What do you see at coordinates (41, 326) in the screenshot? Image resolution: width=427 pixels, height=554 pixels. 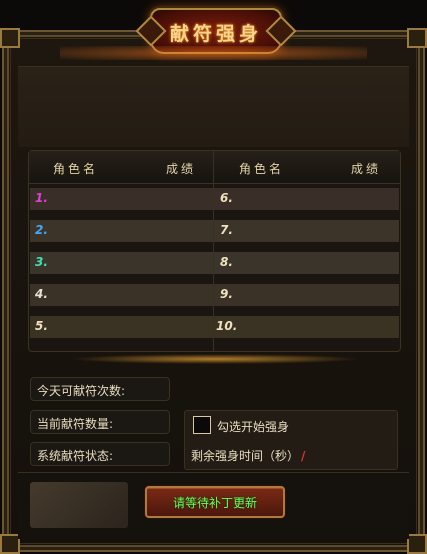 I see `rank-number: 5.` at bounding box center [41, 326].